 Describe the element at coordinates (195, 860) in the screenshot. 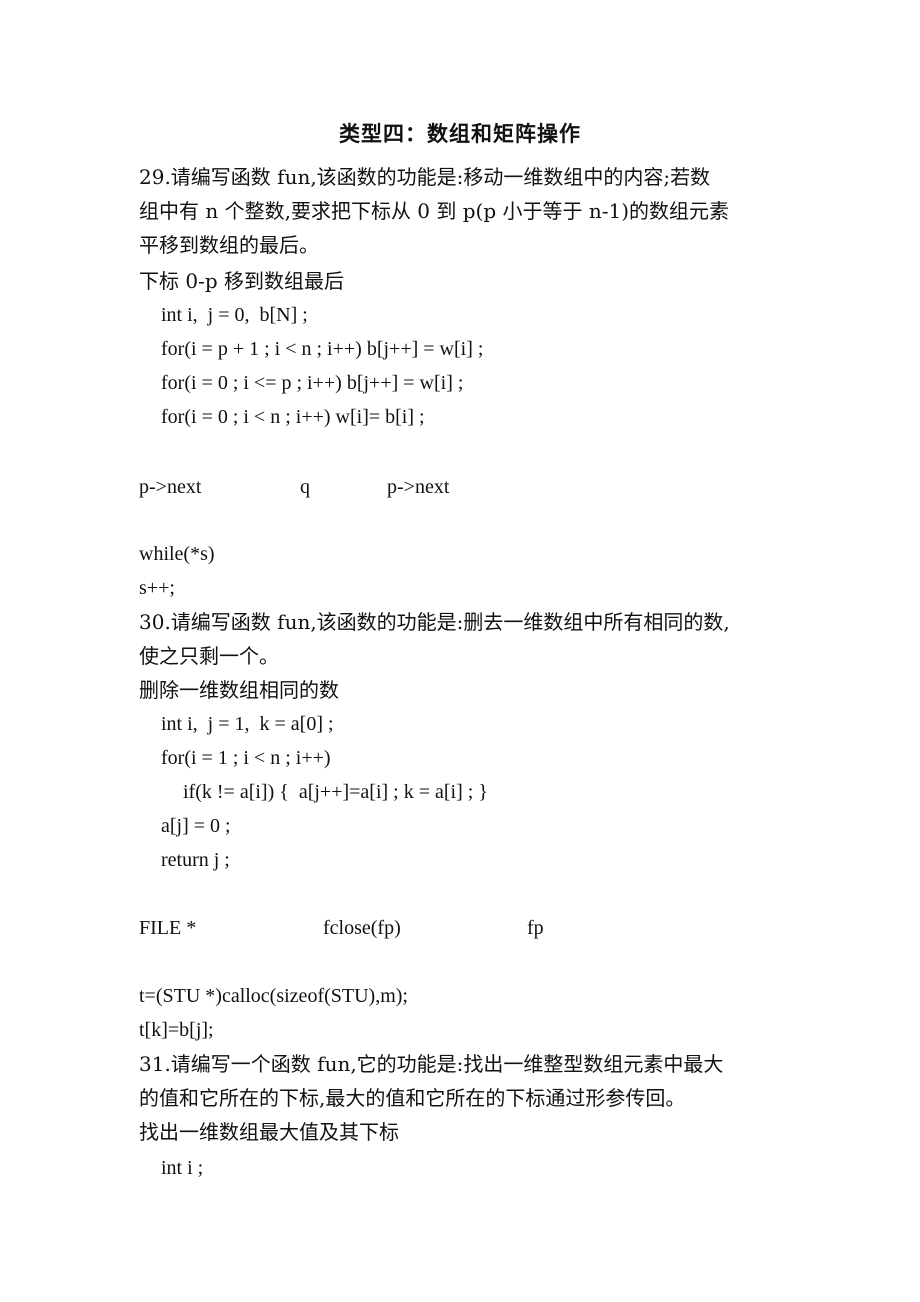

I see `q30-code-line: return j ;` at that location.